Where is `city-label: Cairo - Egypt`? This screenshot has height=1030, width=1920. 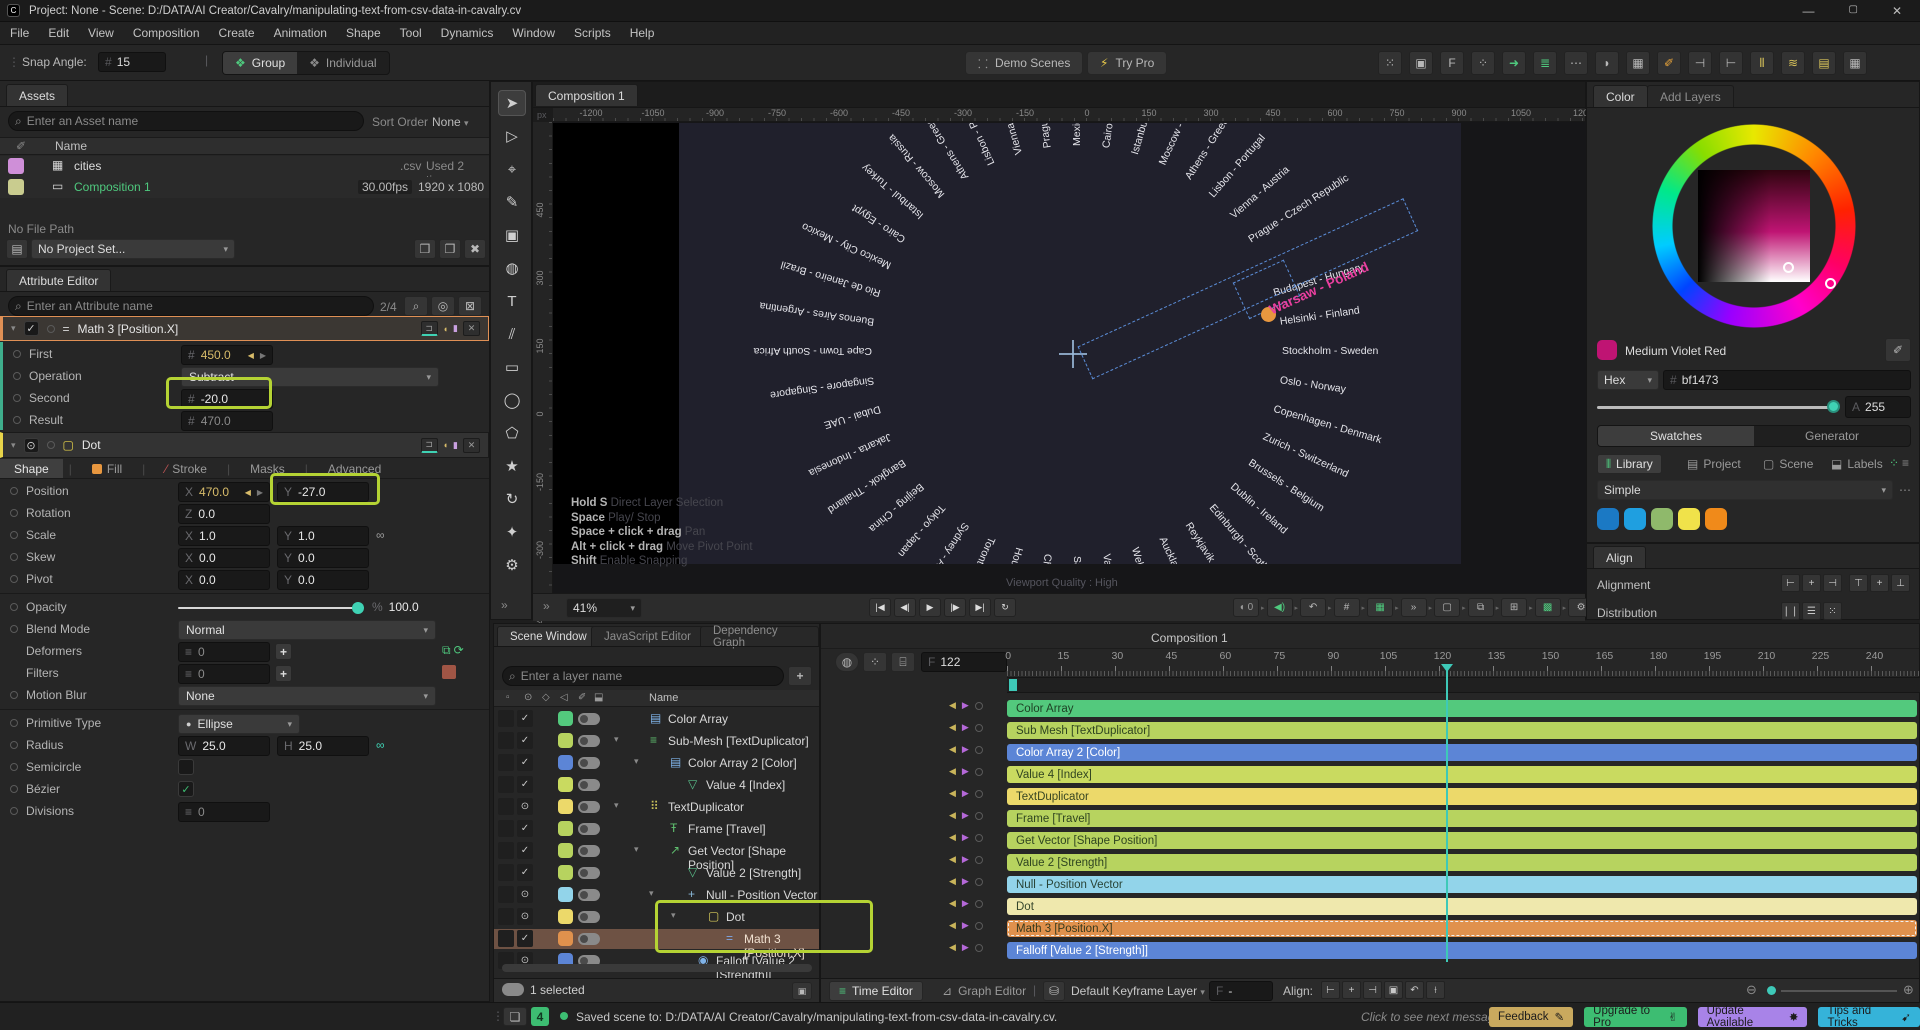 city-label: Cairo - Egypt is located at coordinates (1110, 136).